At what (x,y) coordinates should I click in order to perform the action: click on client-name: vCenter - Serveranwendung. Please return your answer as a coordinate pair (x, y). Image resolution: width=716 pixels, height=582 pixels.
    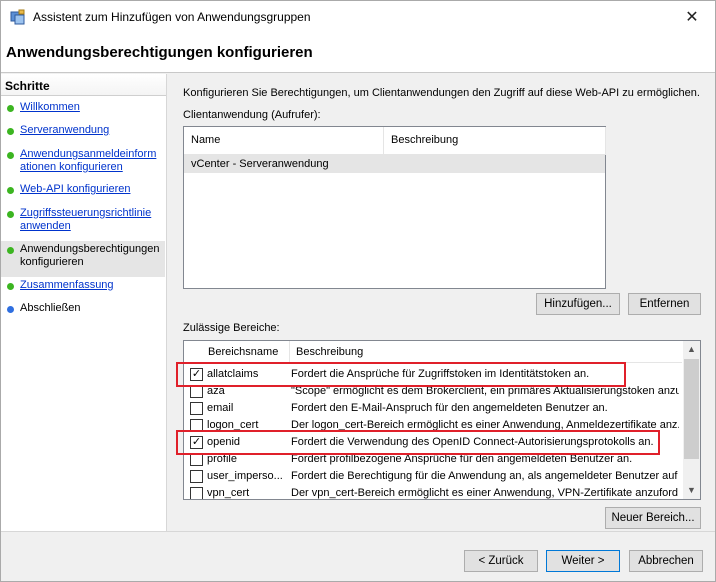
    Looking at the image, I should click on (260, 164).